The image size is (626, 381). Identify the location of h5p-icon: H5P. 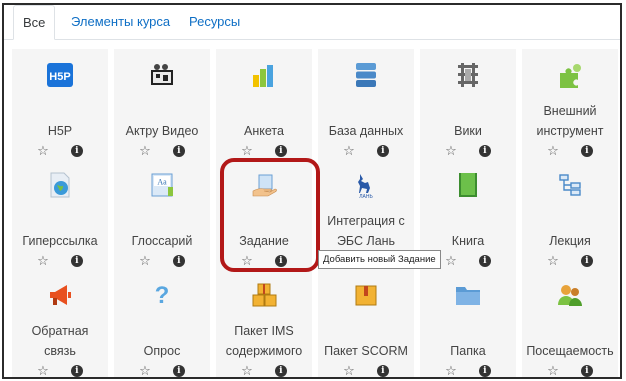
(60, 75).